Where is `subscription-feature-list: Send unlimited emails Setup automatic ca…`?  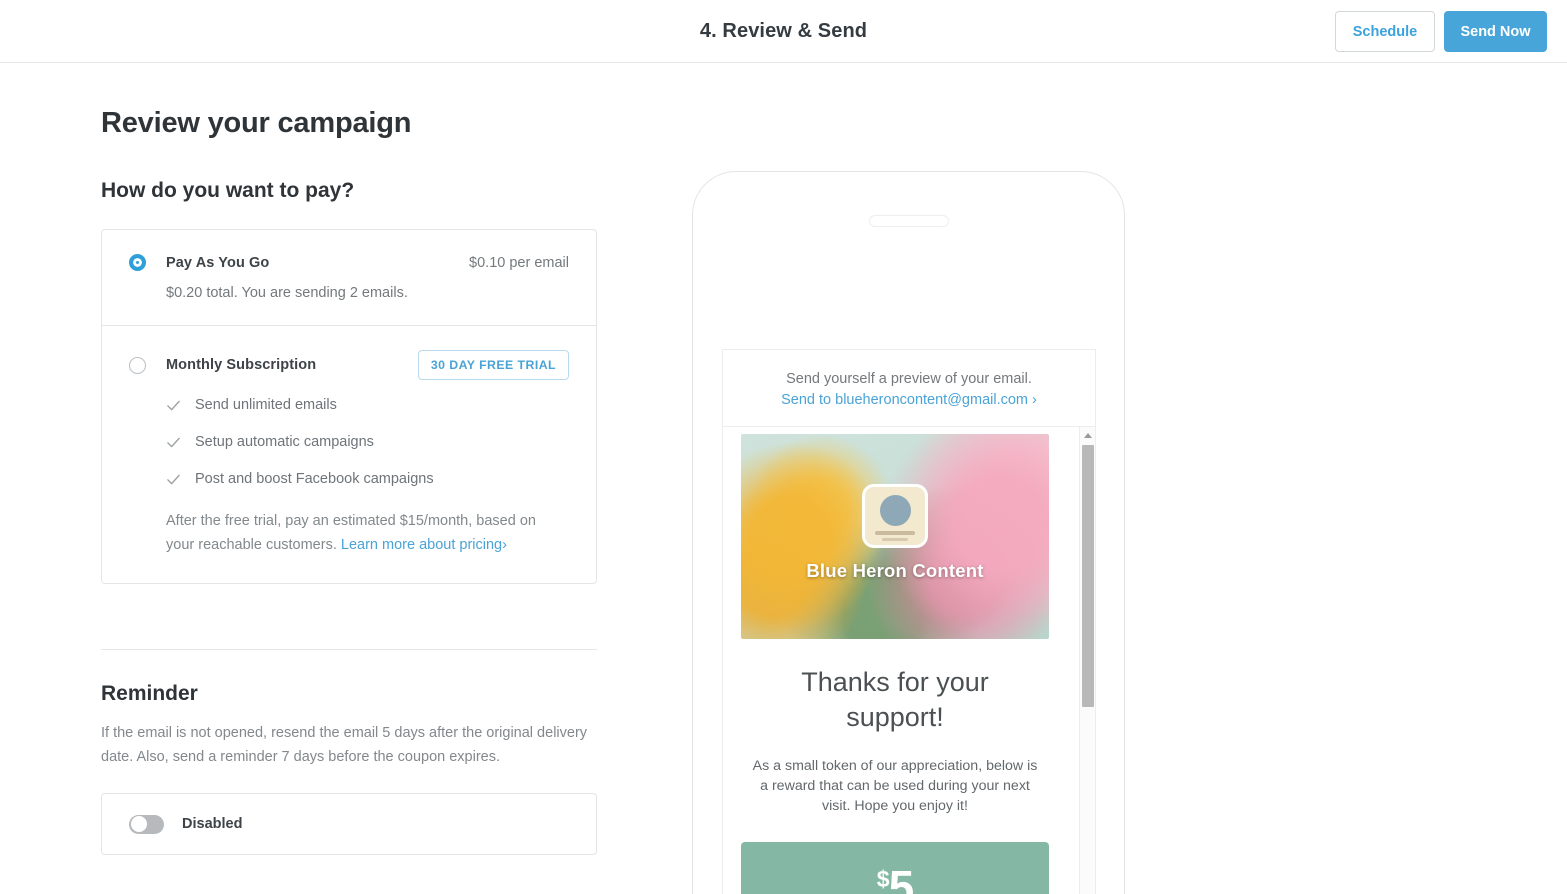 subscription-feature-list: Send unlimited emails Setup automatic ca… is located at coordinates (367, 442).